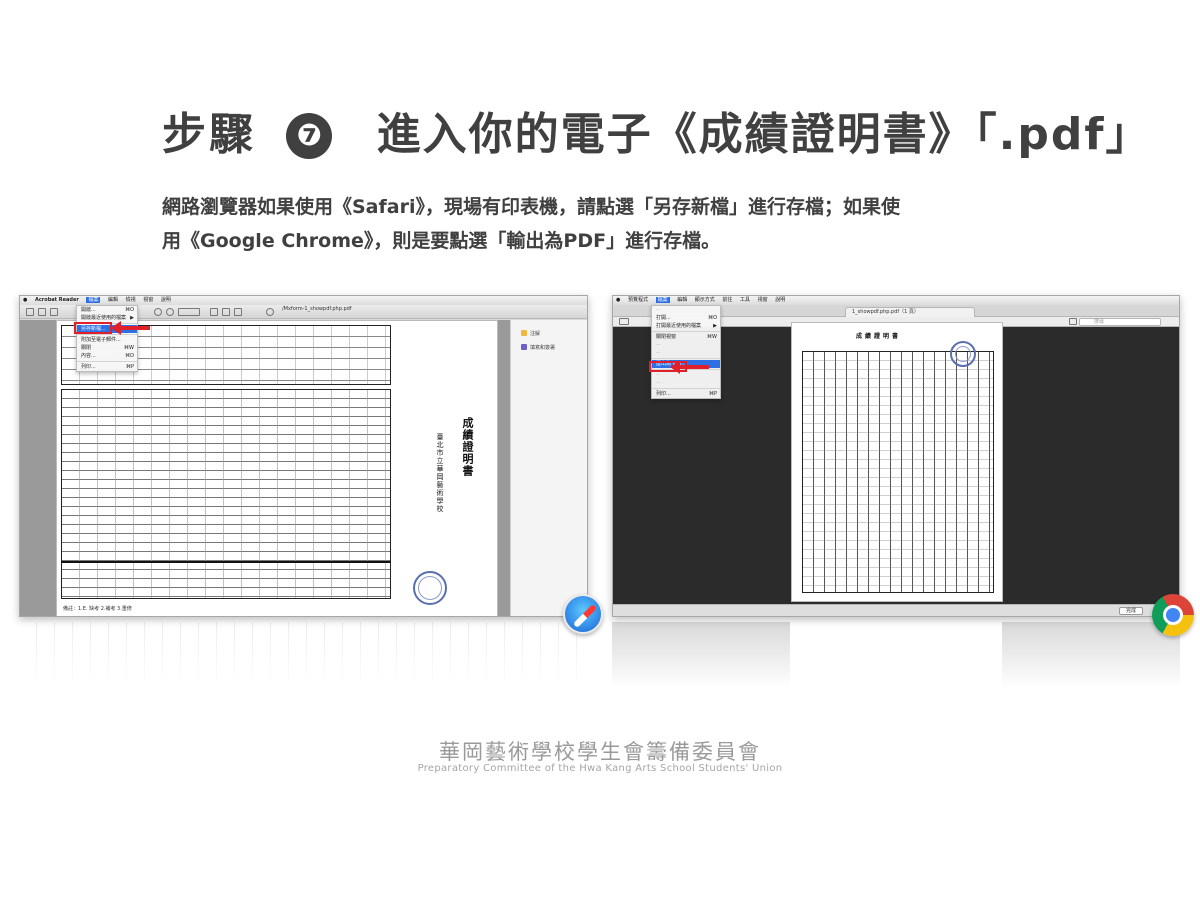  What do you see at coordinates (107, 367) in the screenshot?
I see `menu-item-print: 列印... ⌘P` at bounding box center [107, 367].